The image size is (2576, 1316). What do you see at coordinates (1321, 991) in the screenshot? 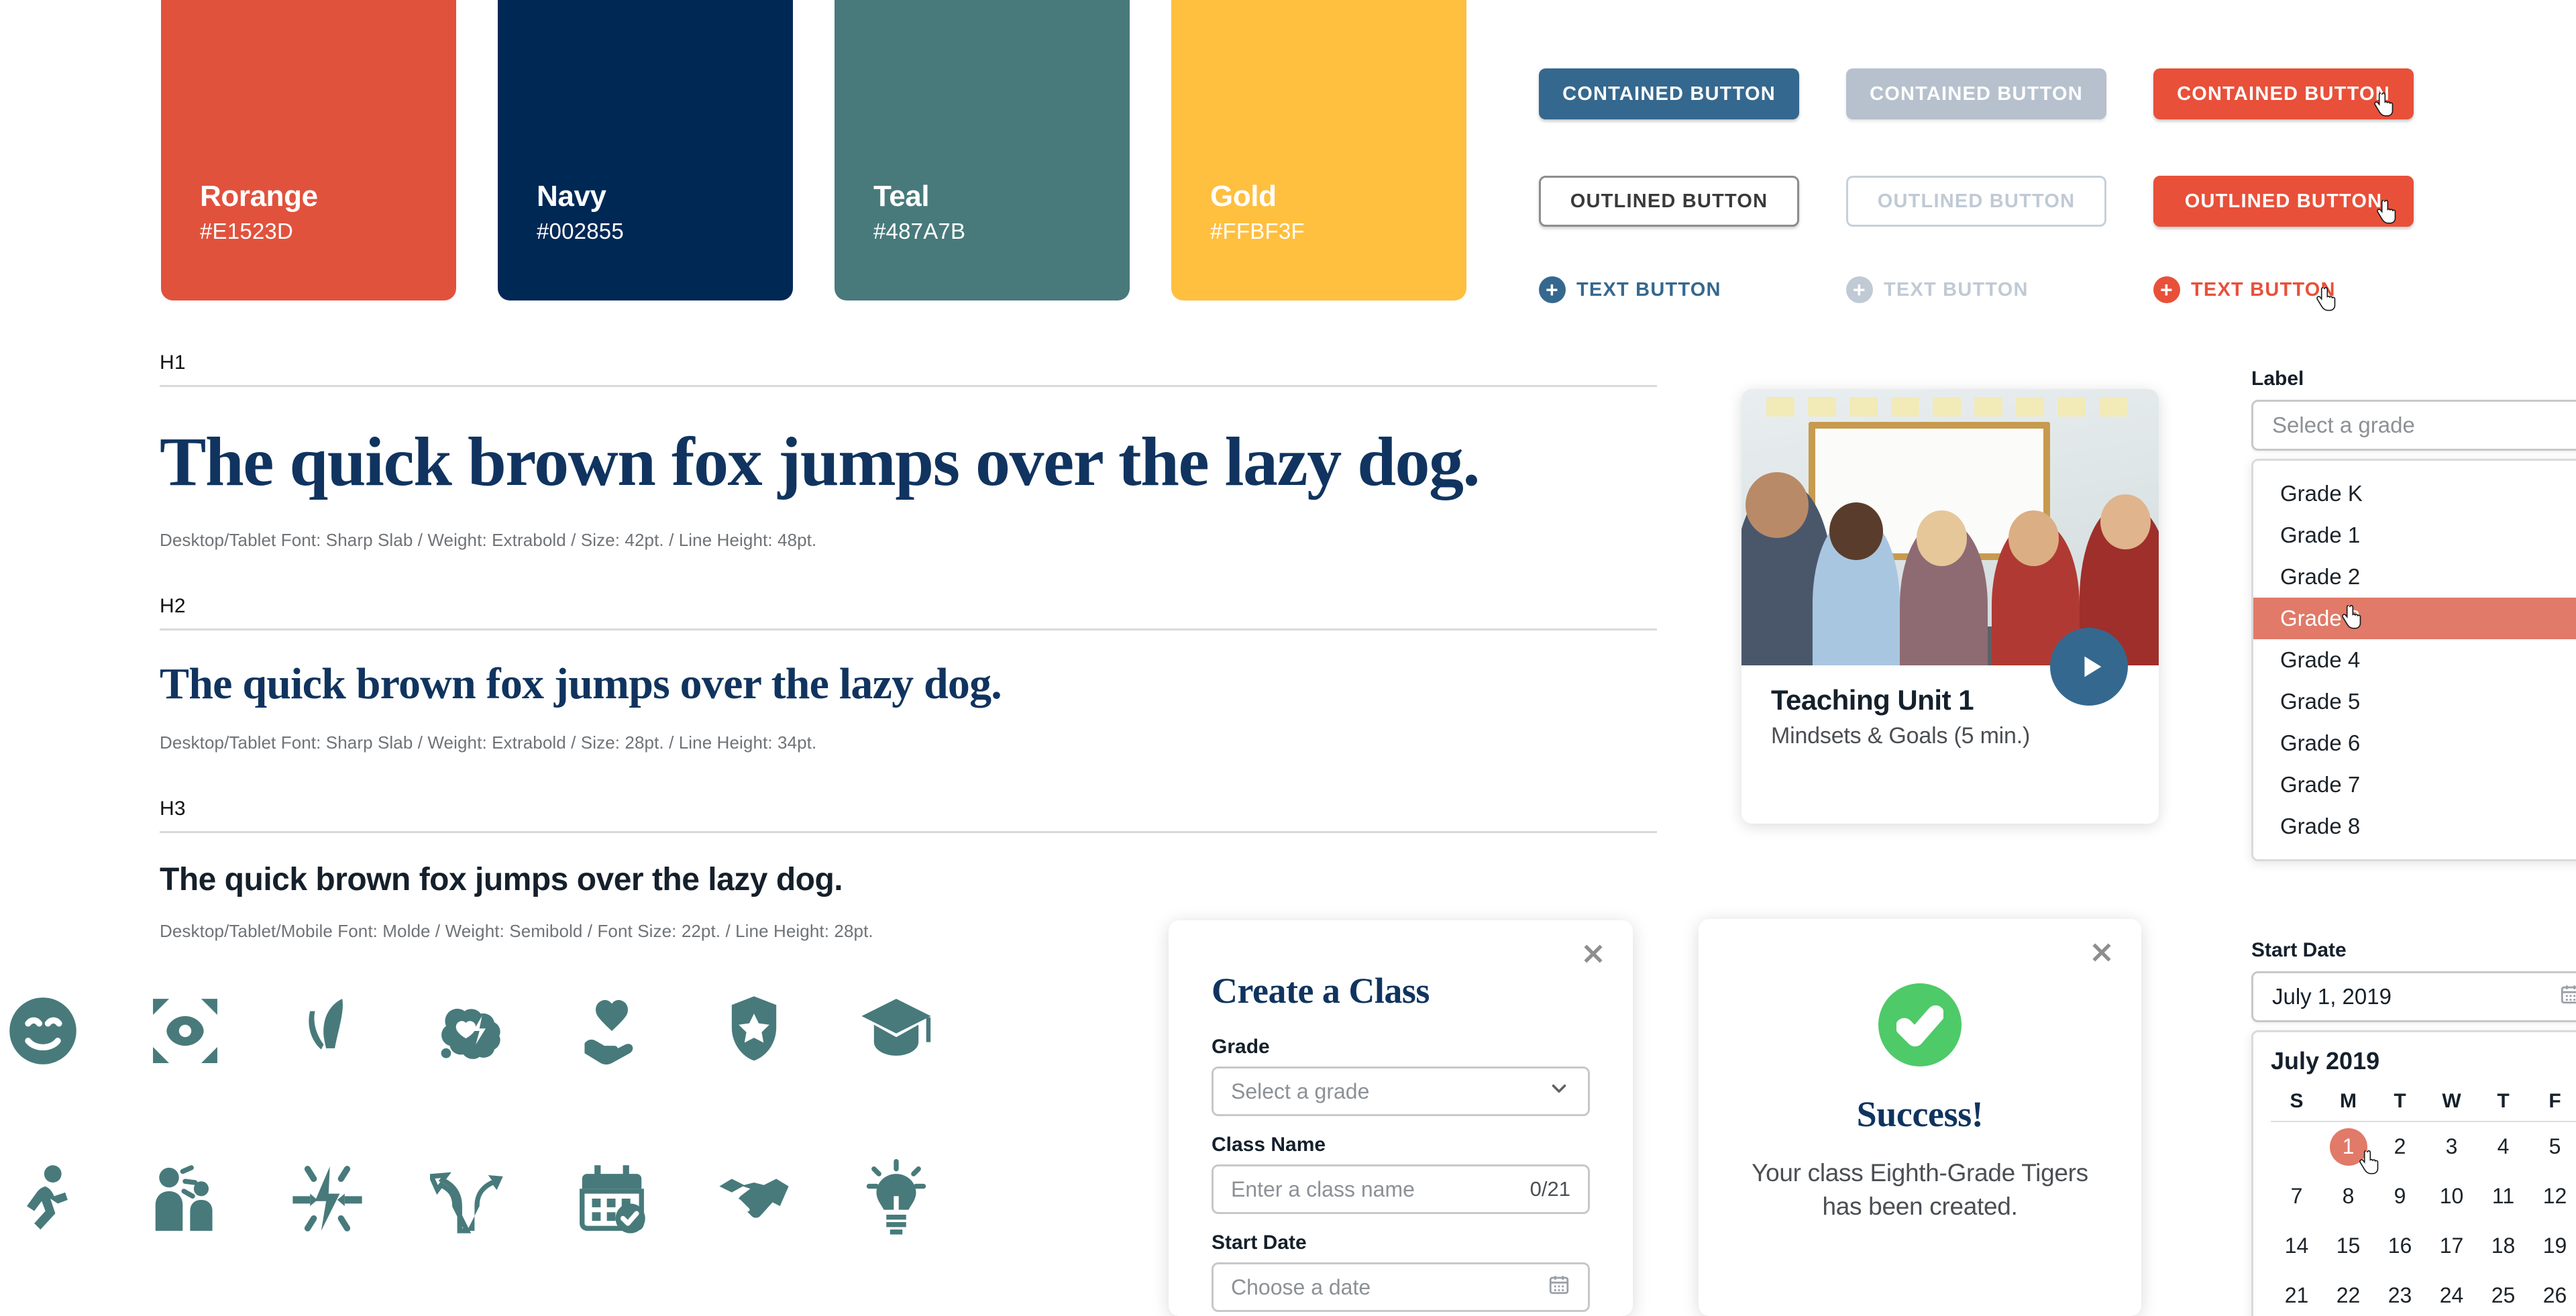
I see `create-class-title: Create a Class` at bounding box center [1321, 991].